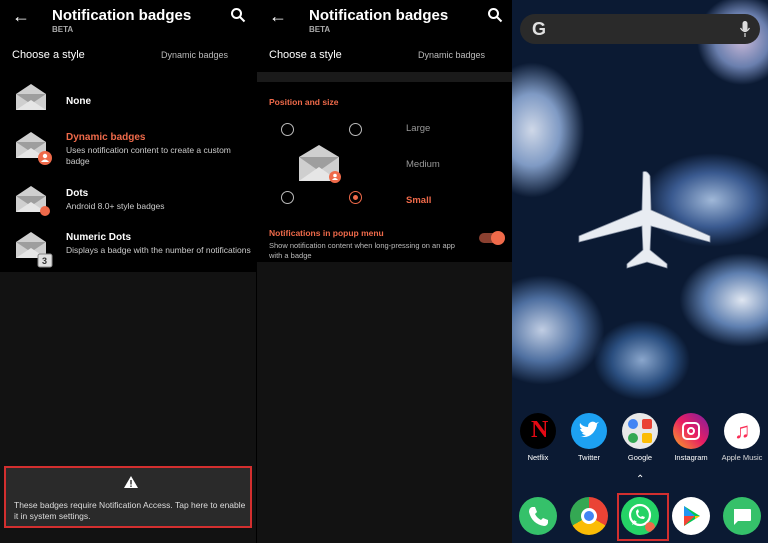 This screenshot has height=543, width=768. What do you see at coordinates (355, 197) in the screenshot?
I see `position-bottom-right-radio` at bounding box center [355, 197].